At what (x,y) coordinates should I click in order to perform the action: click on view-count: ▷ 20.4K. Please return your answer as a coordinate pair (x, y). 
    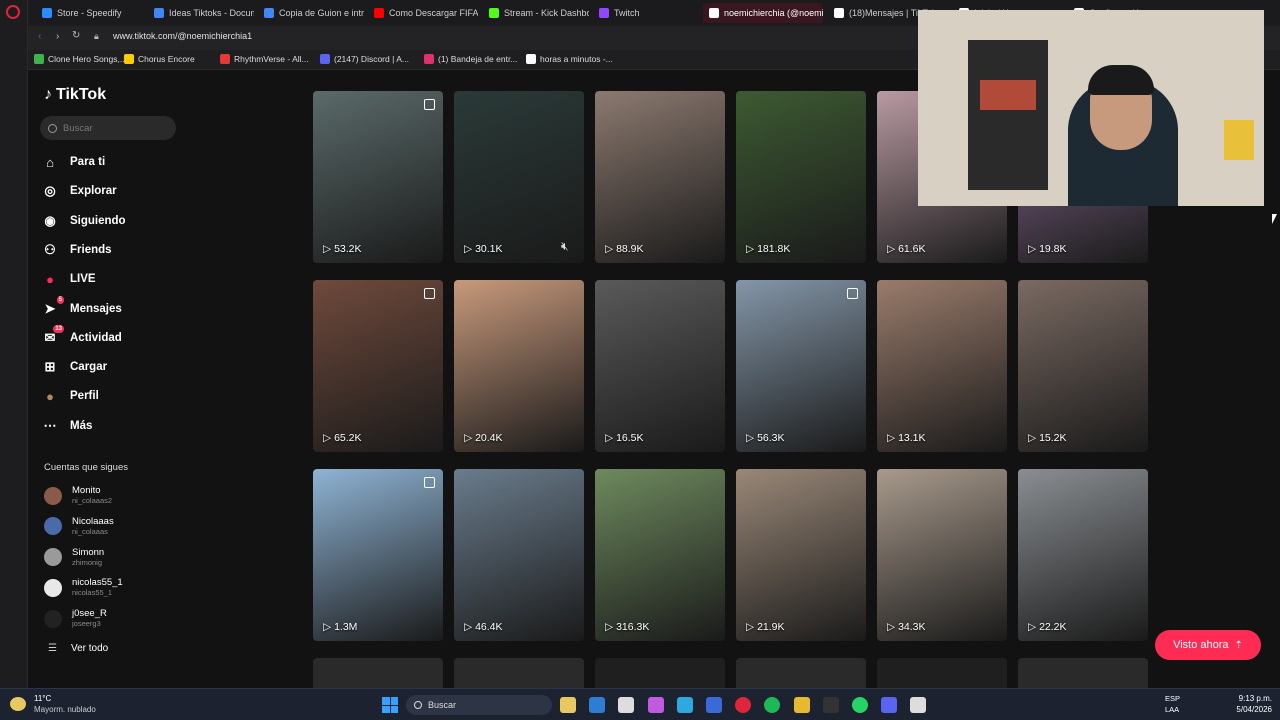
    Looking at the image, I should click on (483, 438).